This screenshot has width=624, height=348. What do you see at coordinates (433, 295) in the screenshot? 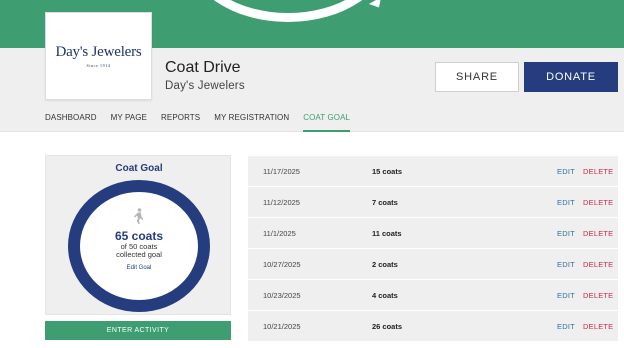
I see `activity-row: 10/23/2025 4 coats EDIT DELETE` at bounding box center [433, 295].